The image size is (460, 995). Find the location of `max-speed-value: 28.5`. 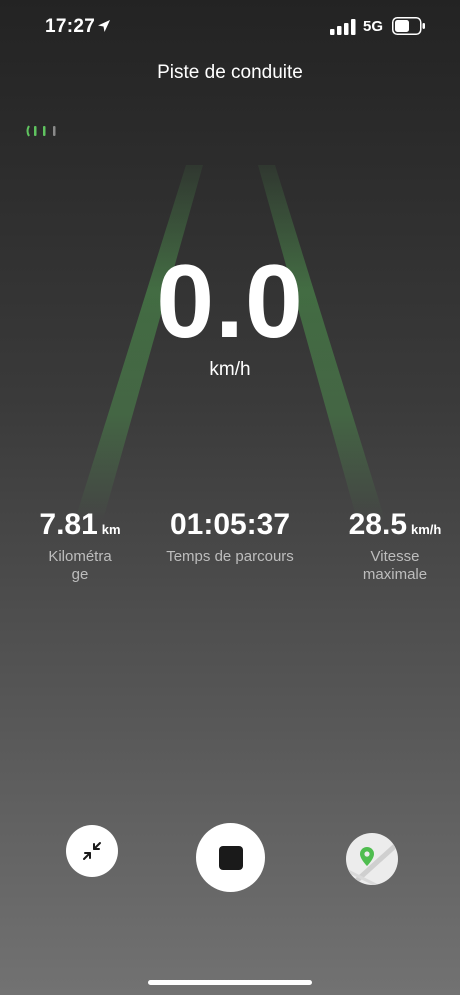

max-speed-value: 28.5 is located at coordinates (378, 524).